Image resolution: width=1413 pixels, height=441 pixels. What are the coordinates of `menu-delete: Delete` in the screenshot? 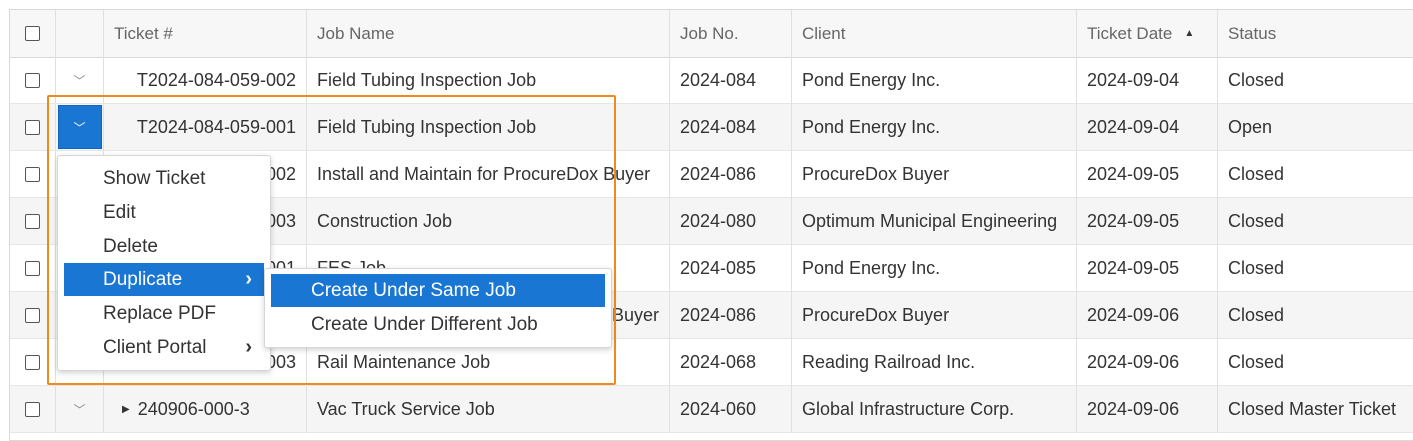 It's located at (164, 246).